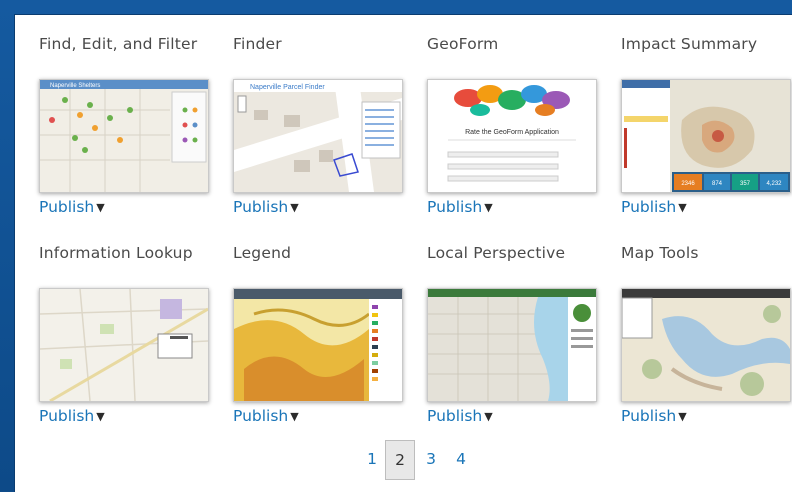  I want to click on template-thumbnail: Naperville Shelters, so click(124, 136).